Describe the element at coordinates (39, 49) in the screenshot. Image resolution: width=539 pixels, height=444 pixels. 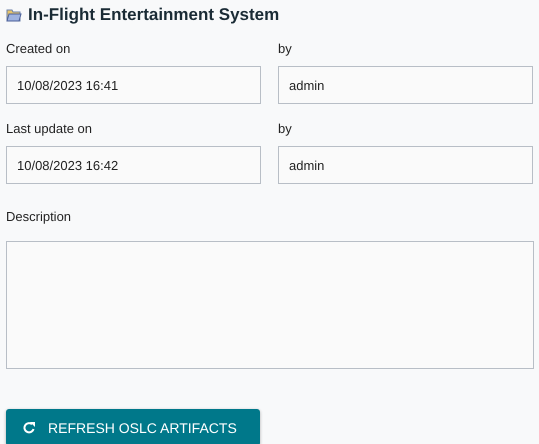
I see `field-label: Created on` at that location.